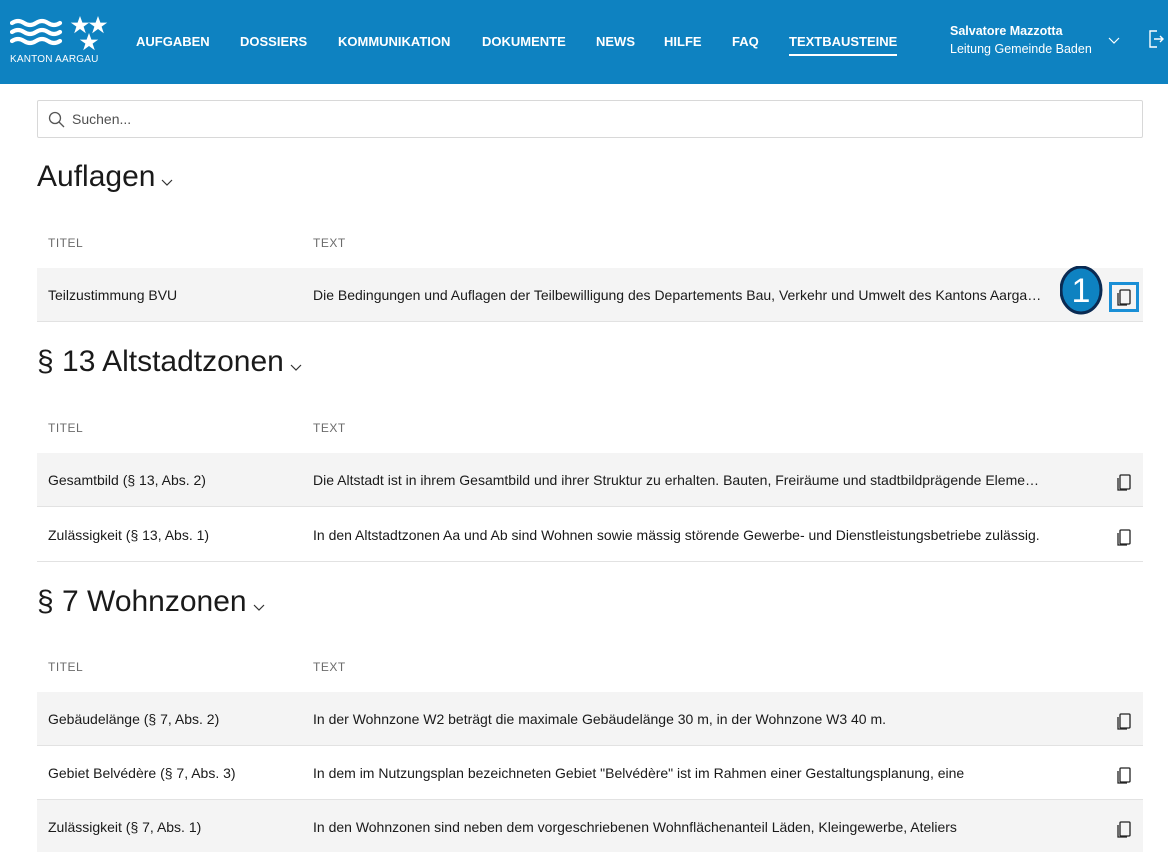 The width and height of the screenshot is (1168, 852). I want to click on section-title-altstadtzonen: § 13 Altstadtzonen, so click(169, 362).